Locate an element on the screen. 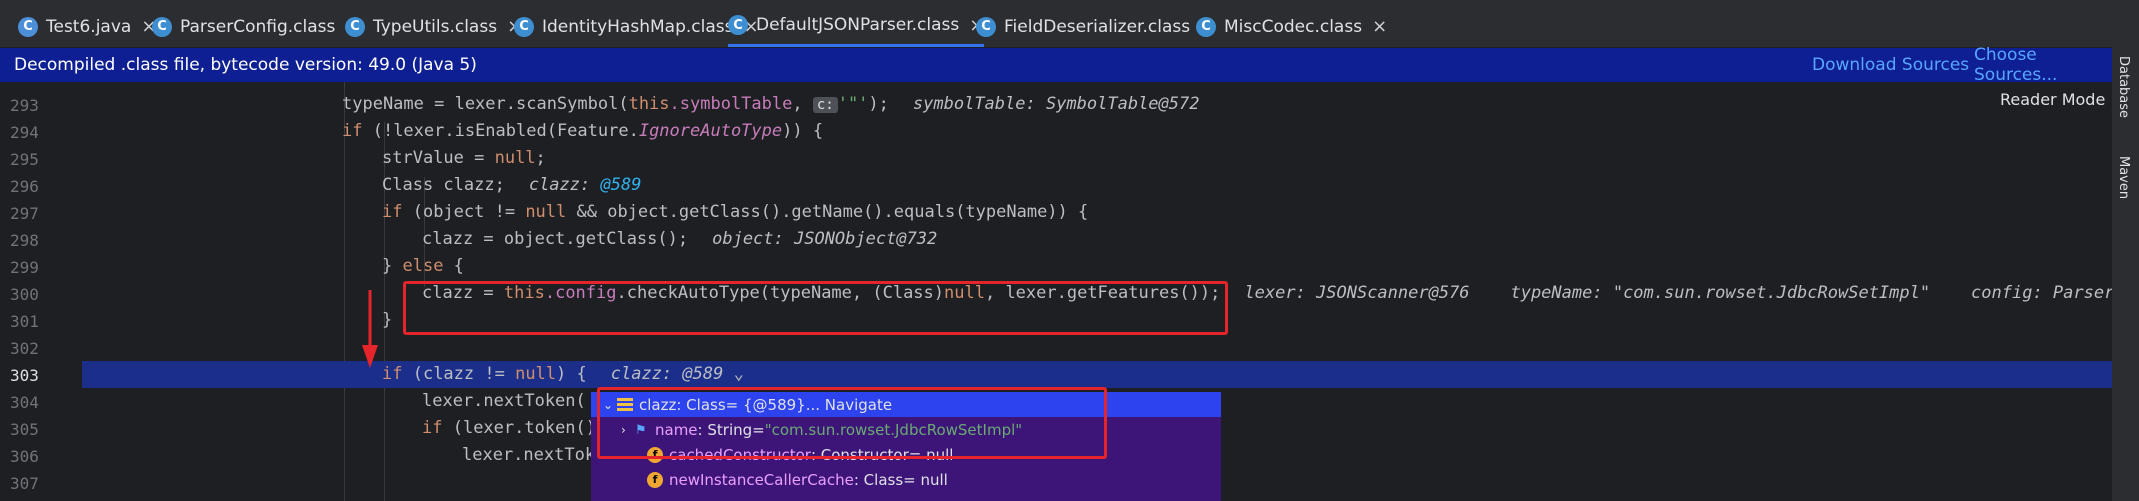  code-line: Class clazz; clazz: @589 is located at coordinates (512, 185).